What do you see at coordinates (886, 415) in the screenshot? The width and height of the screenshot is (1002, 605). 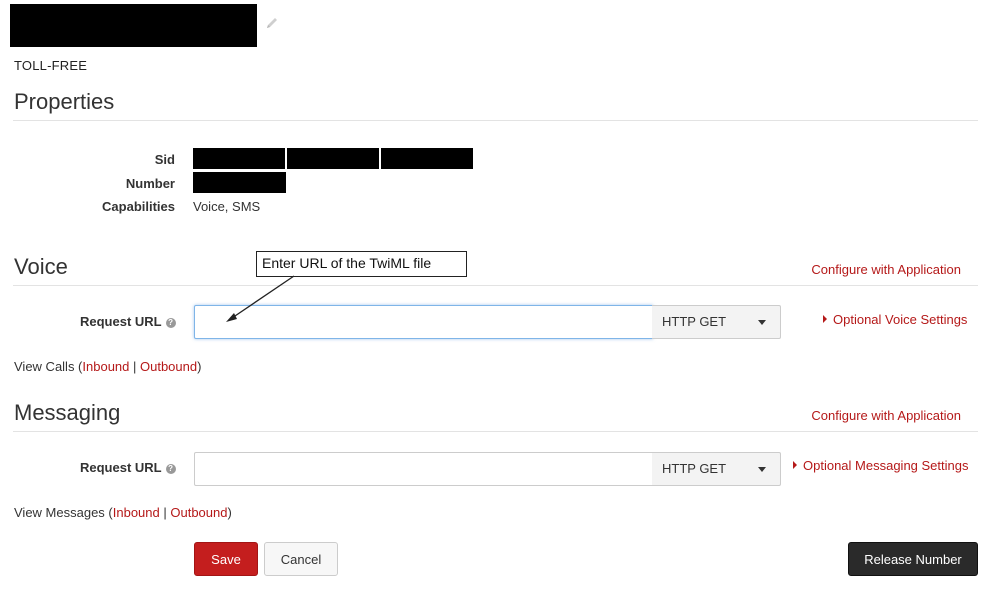 I see `messaging-configure-with-application-link: Configure with Application` at bounding box center [886, 415].